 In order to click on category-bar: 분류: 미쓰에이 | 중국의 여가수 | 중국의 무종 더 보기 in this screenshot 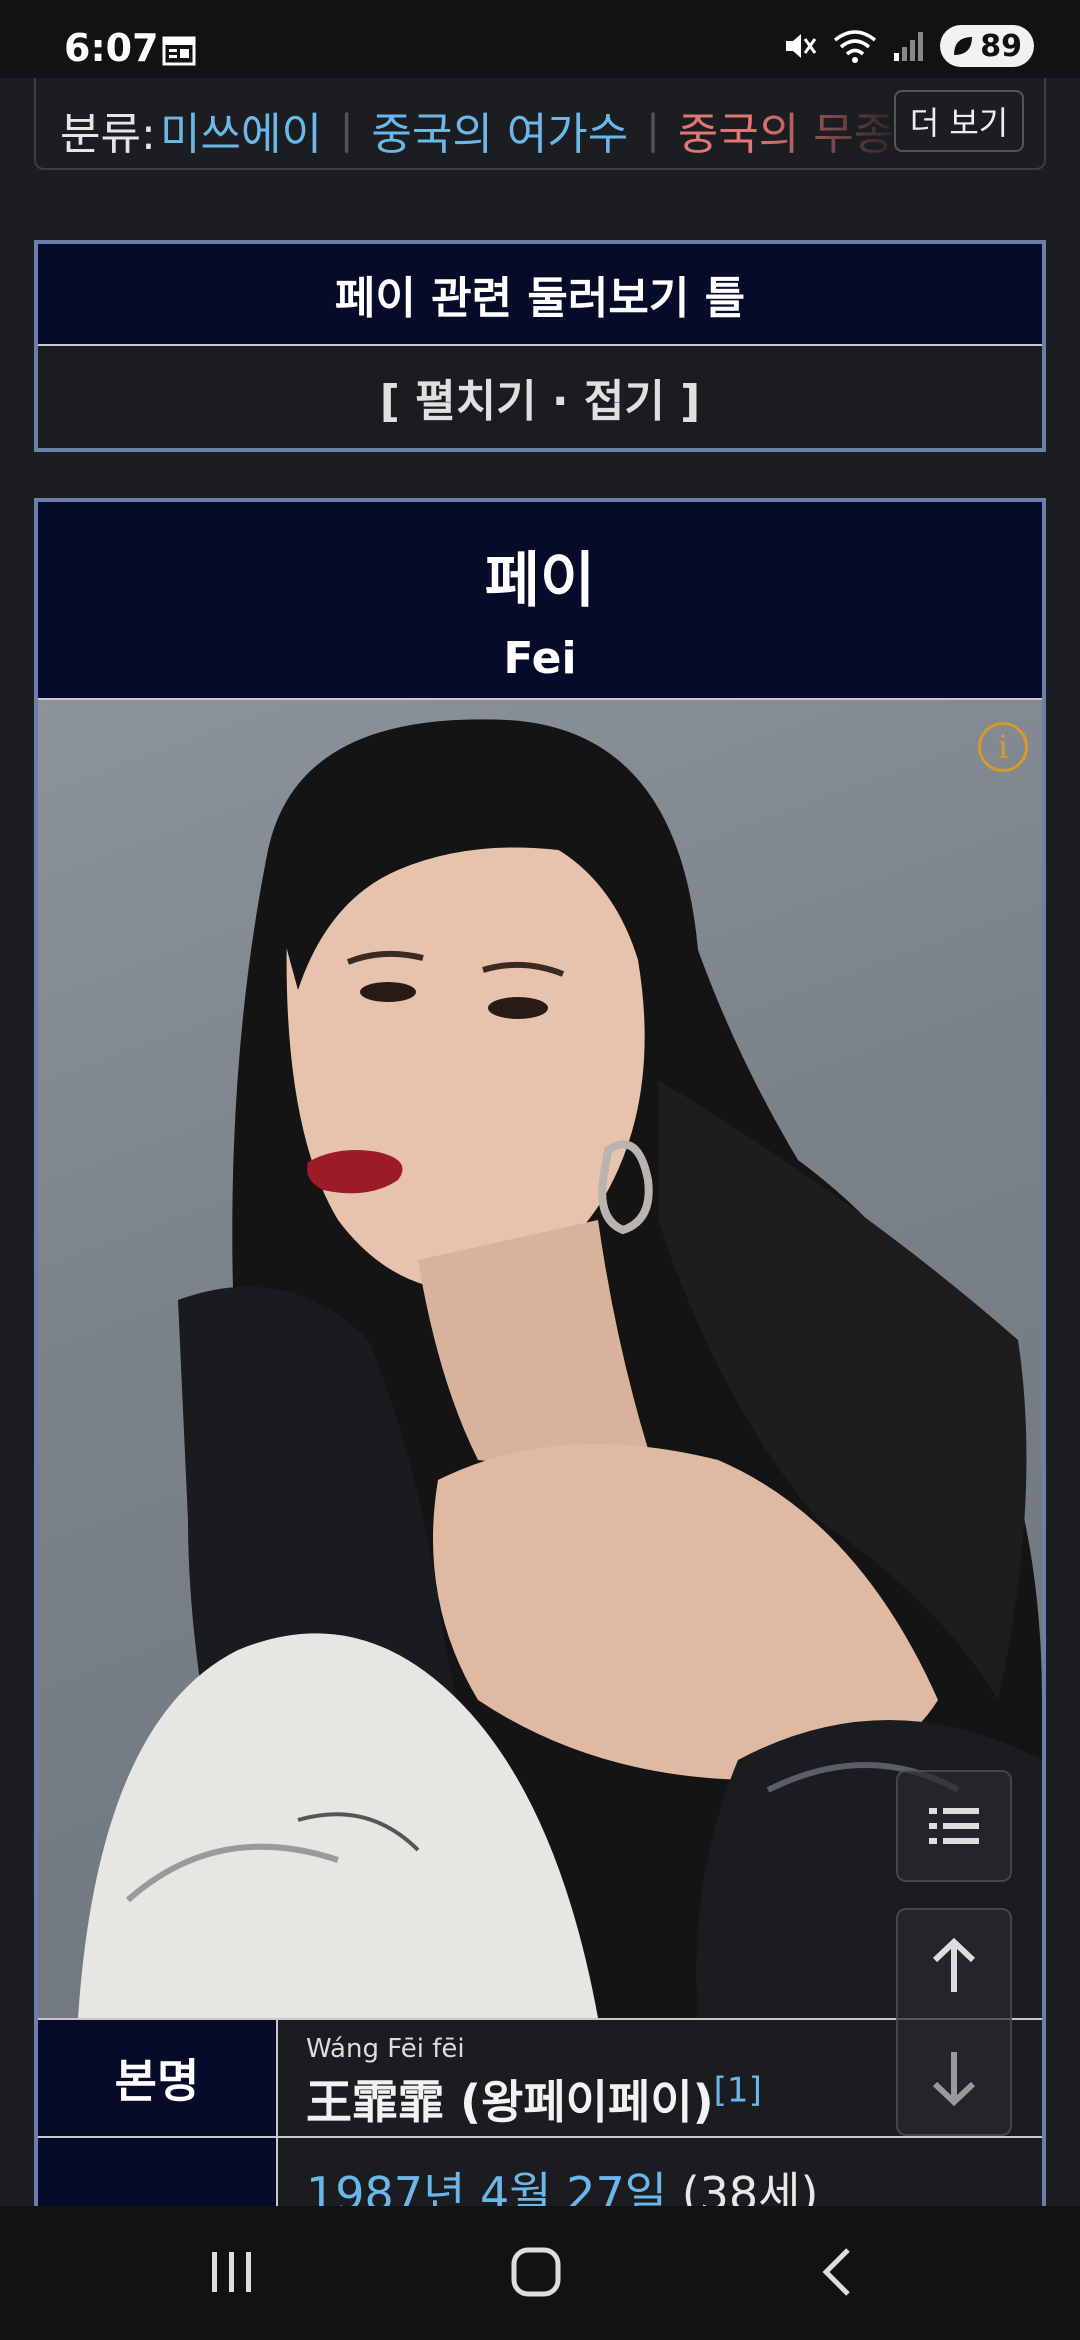, I will do `click(540, 124)`.